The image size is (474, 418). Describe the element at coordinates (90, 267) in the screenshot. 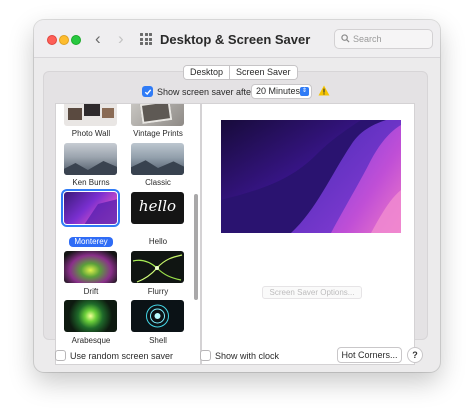

I see `thumb-drift` at that location.